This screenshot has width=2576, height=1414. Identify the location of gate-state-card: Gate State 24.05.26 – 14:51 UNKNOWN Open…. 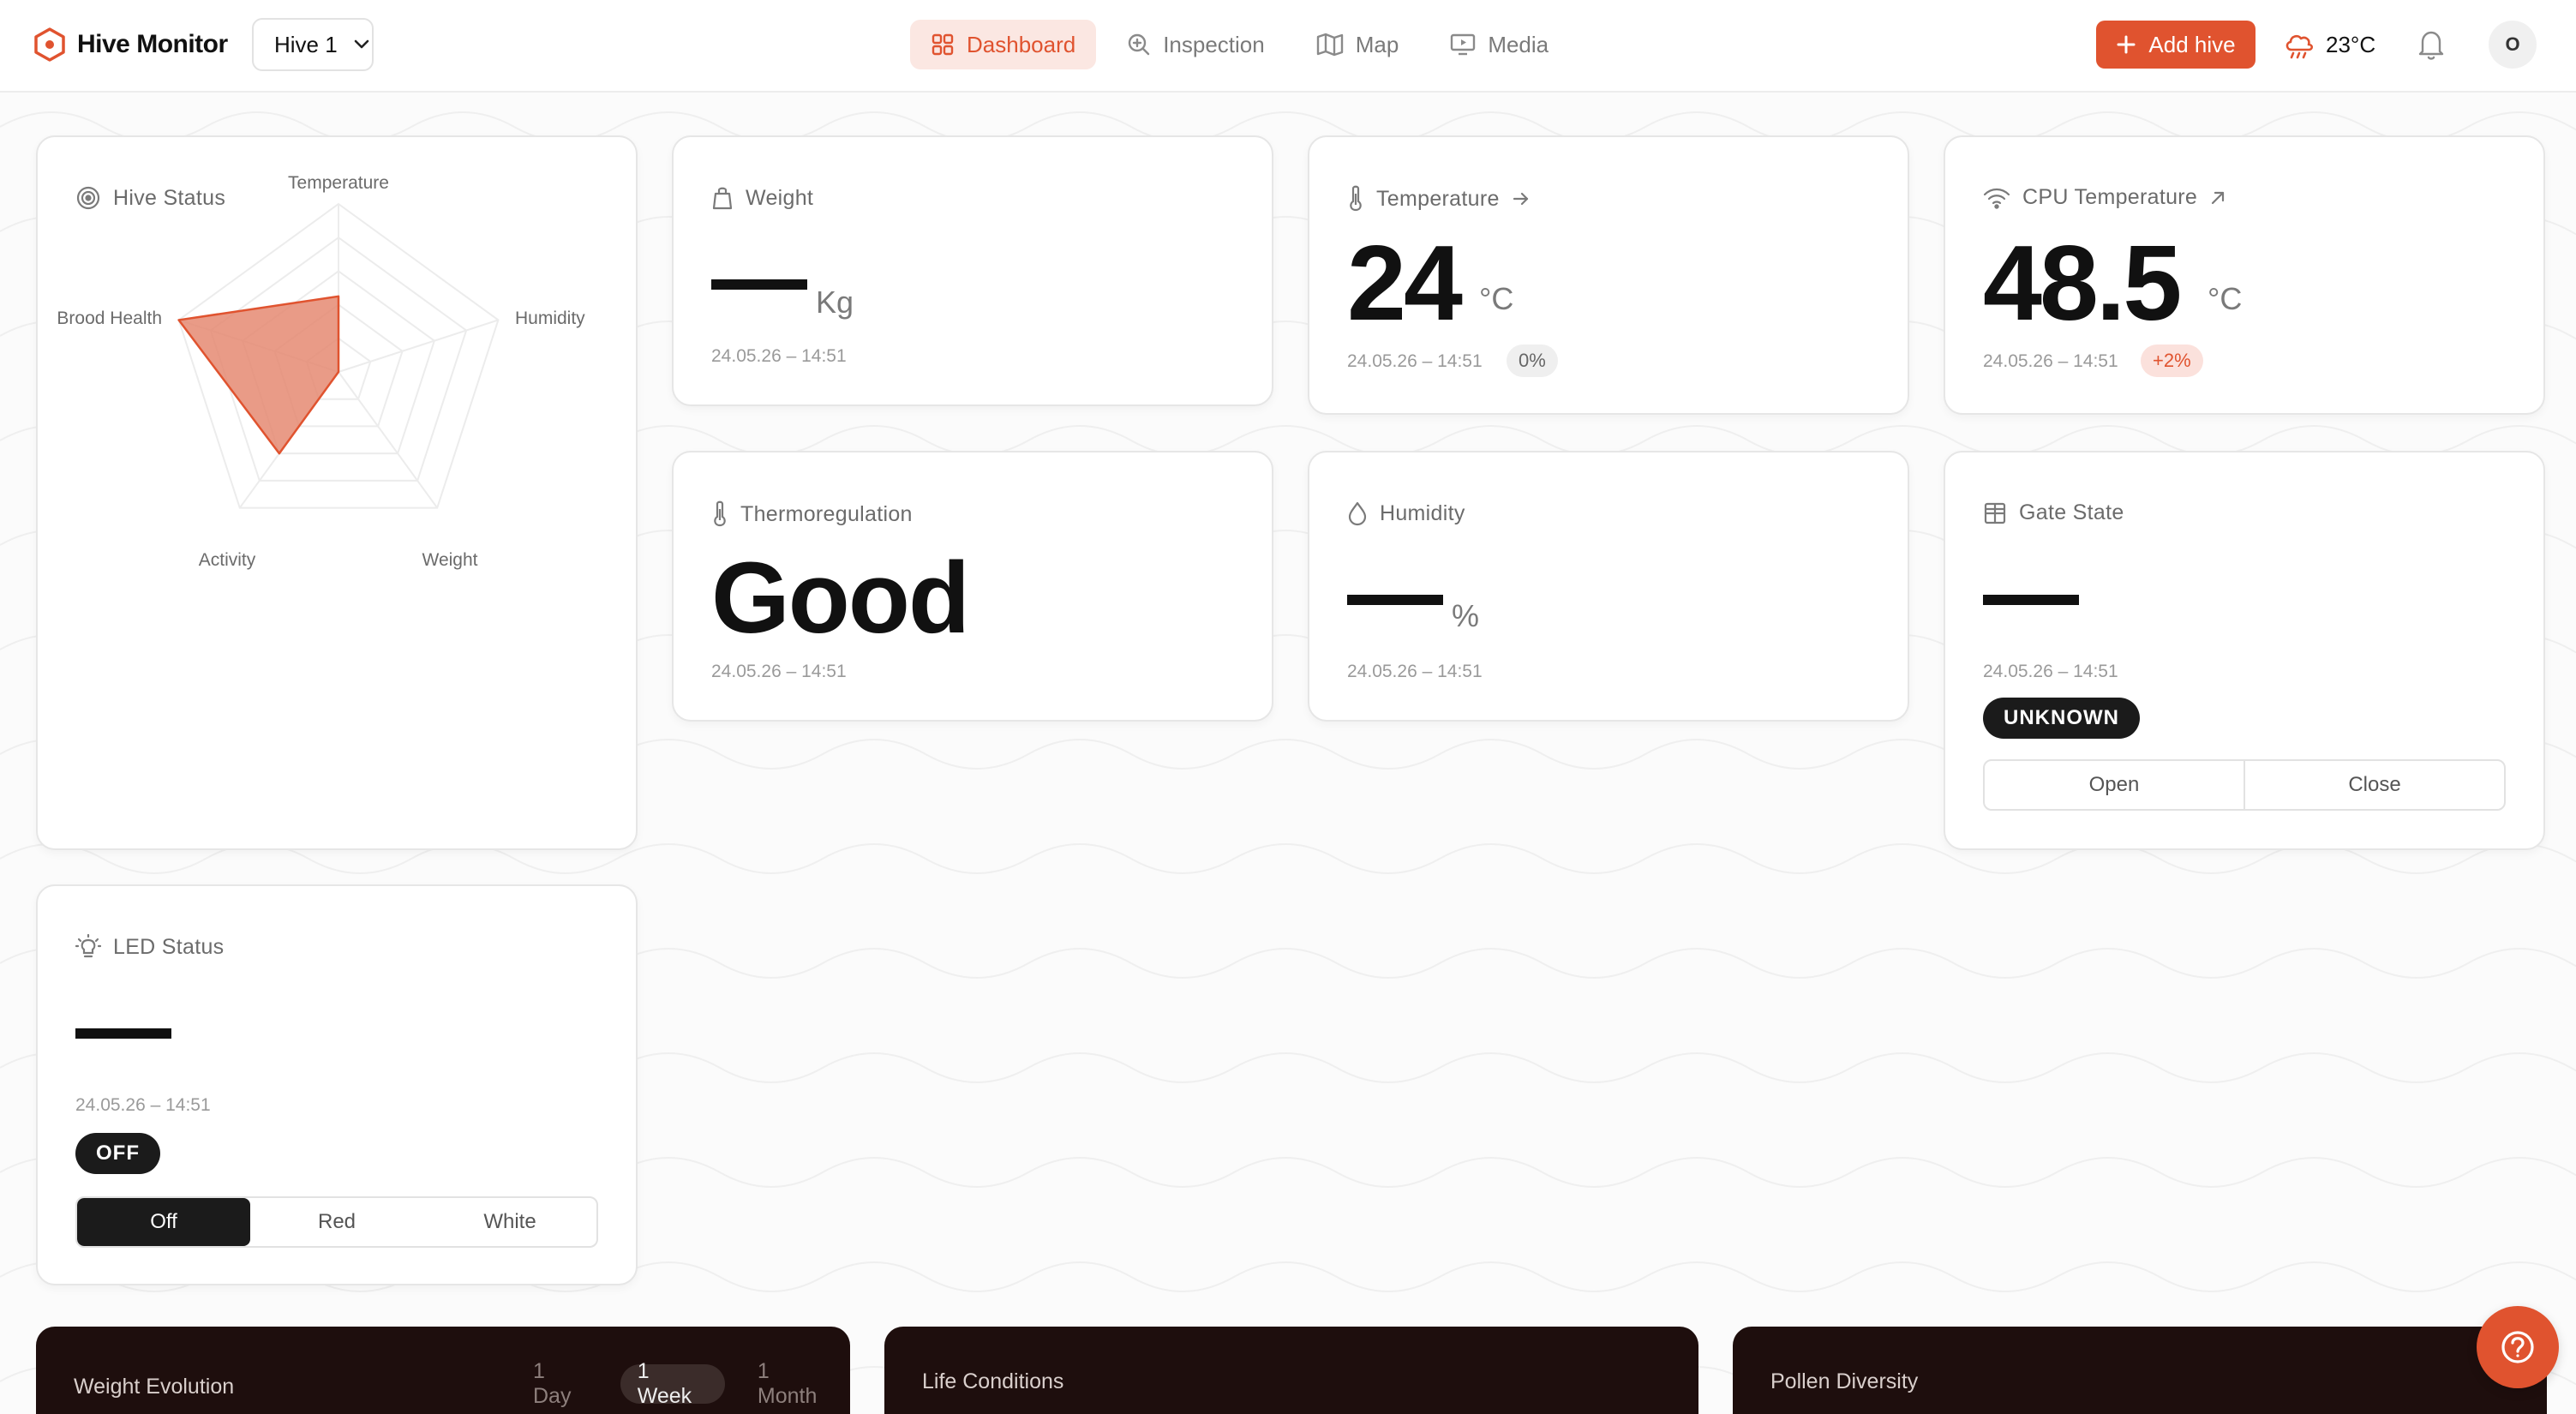
(2244, 650).